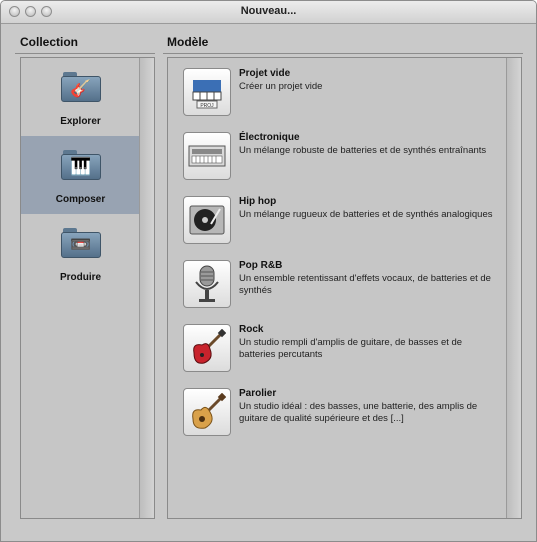 Image resolution: width=537 pixels, height=542 pixels. What do you see at coordinates (81, 243) in the screenshot?
I see `tape-recorder-icon: 📼` at bounding box center [81, 243].